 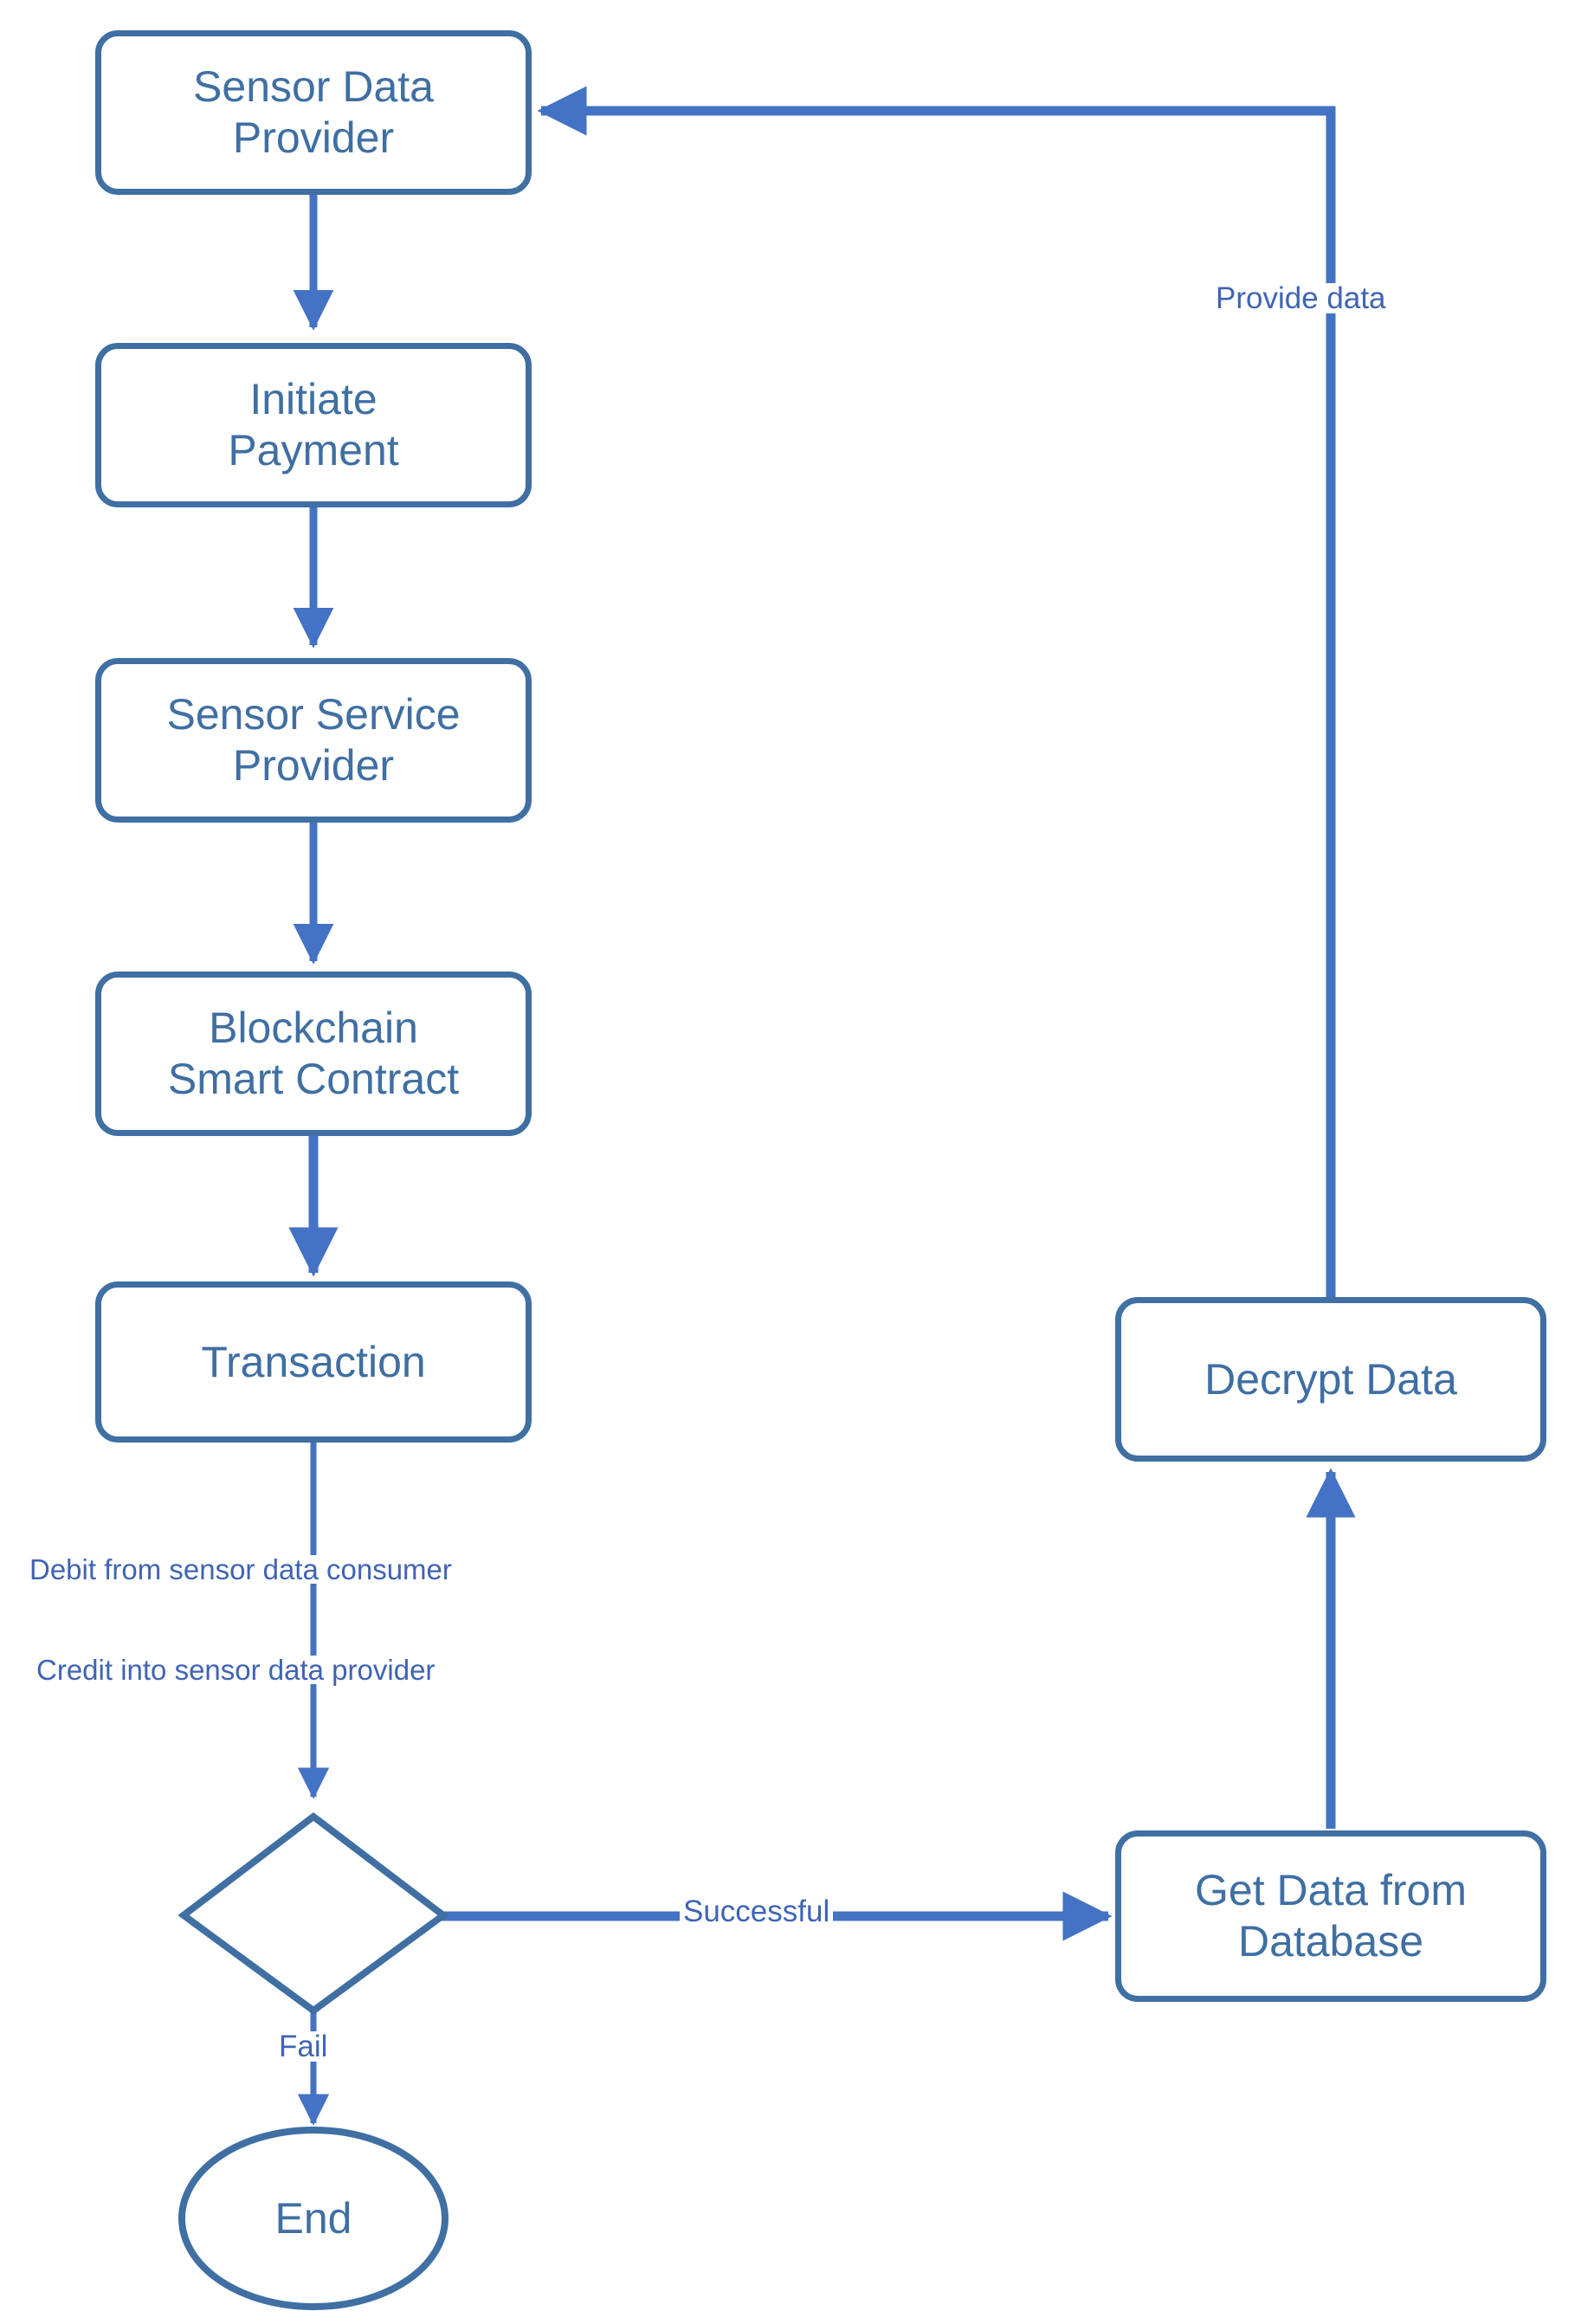 I want to click on node-label: Blockchain Smart Contract, so click(x=313, y=1053).